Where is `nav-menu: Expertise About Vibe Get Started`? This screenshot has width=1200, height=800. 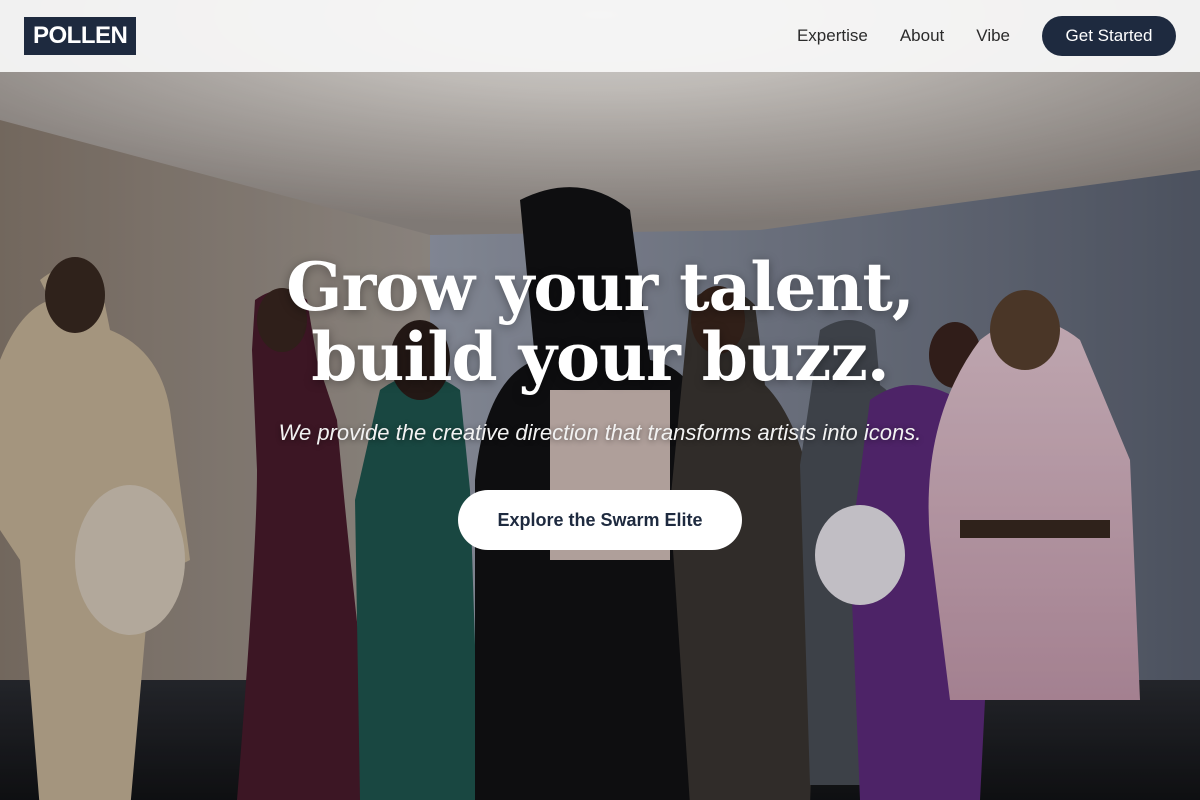 nav-menu: Expertise About Vibe Get Started is located at coordinates (986, 36).